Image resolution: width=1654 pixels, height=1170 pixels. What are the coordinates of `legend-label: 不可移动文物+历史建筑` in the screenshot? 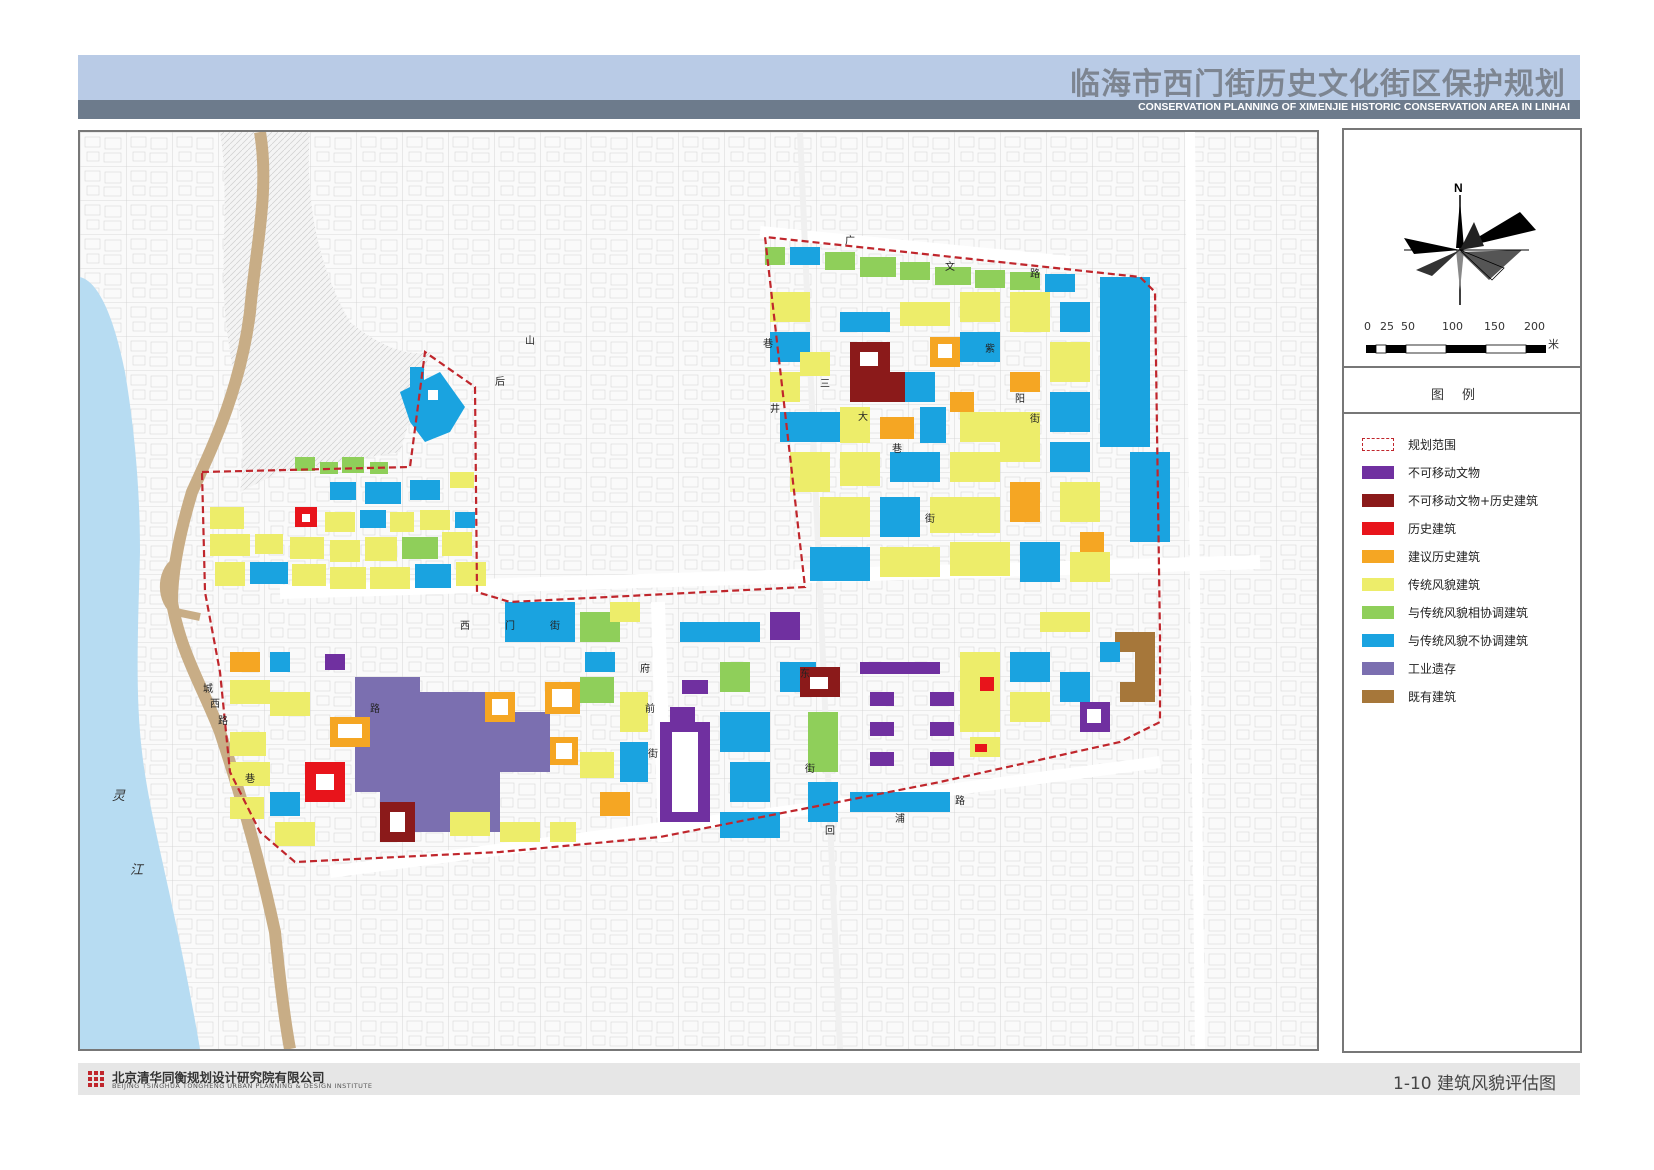 It's located at (1473, 500).